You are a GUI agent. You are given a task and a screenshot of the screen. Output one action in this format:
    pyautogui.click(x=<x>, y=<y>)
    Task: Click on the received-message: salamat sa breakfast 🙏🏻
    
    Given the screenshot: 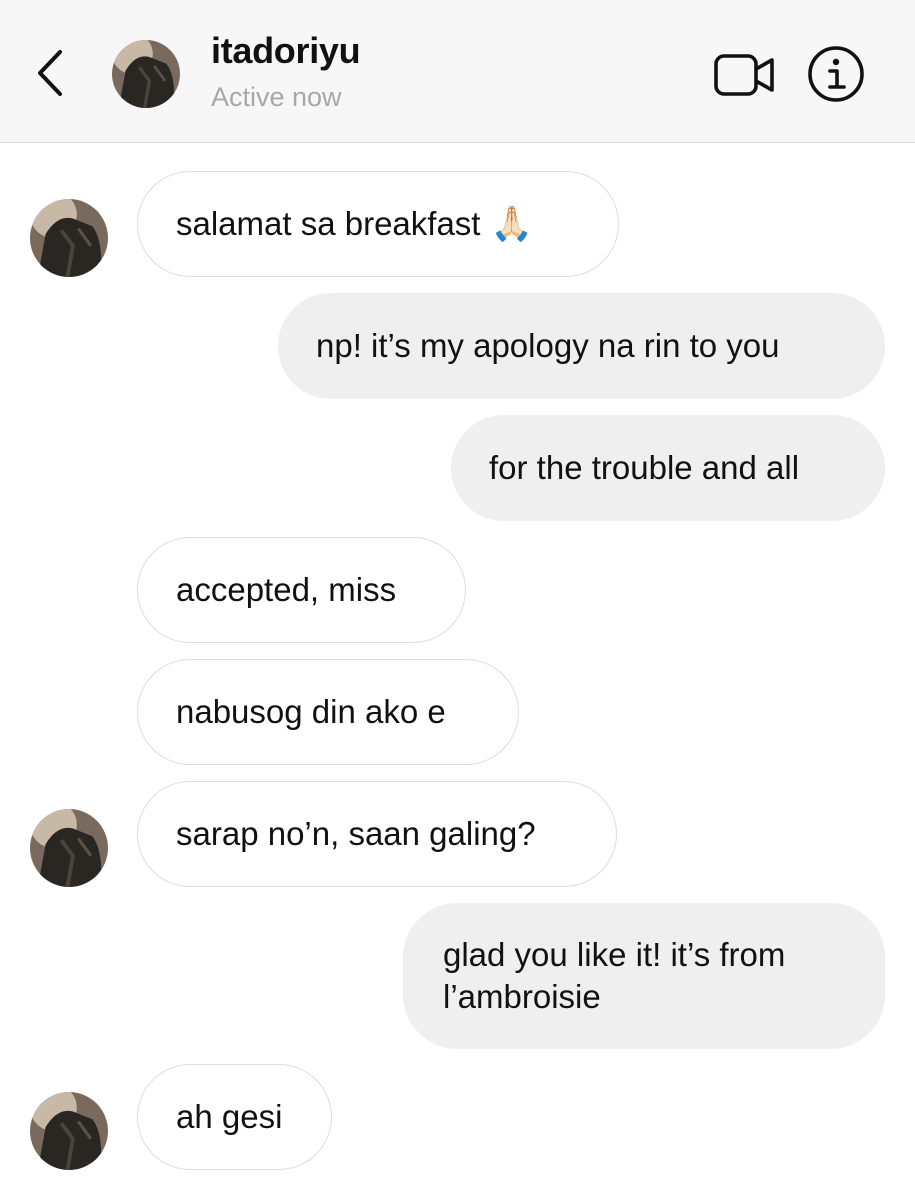 What is the action you would take?
    pyautogui.click(x=378, y=224)
    